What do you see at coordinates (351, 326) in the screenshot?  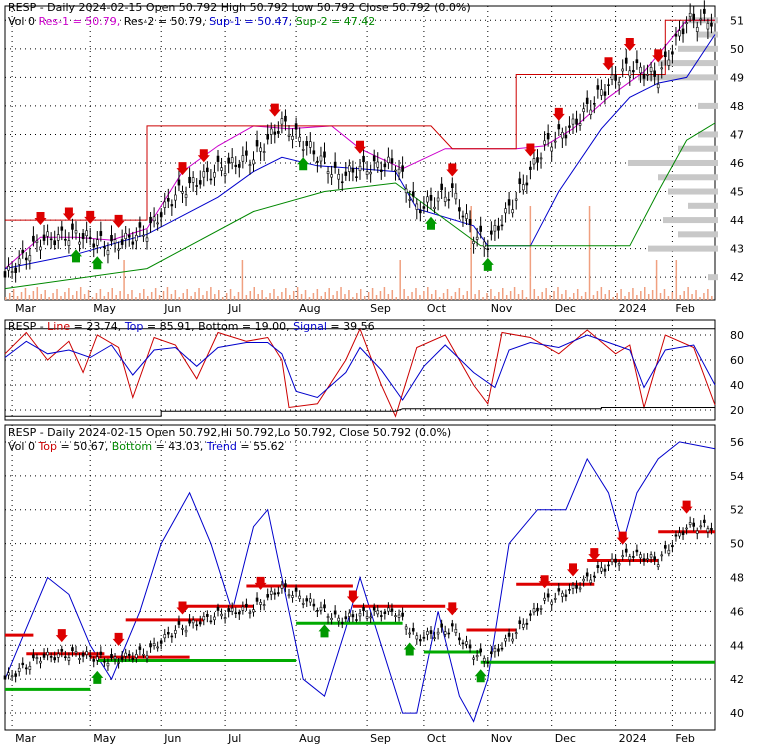 I see `legend-part: = 39.56` at bounding box center [351, 326].